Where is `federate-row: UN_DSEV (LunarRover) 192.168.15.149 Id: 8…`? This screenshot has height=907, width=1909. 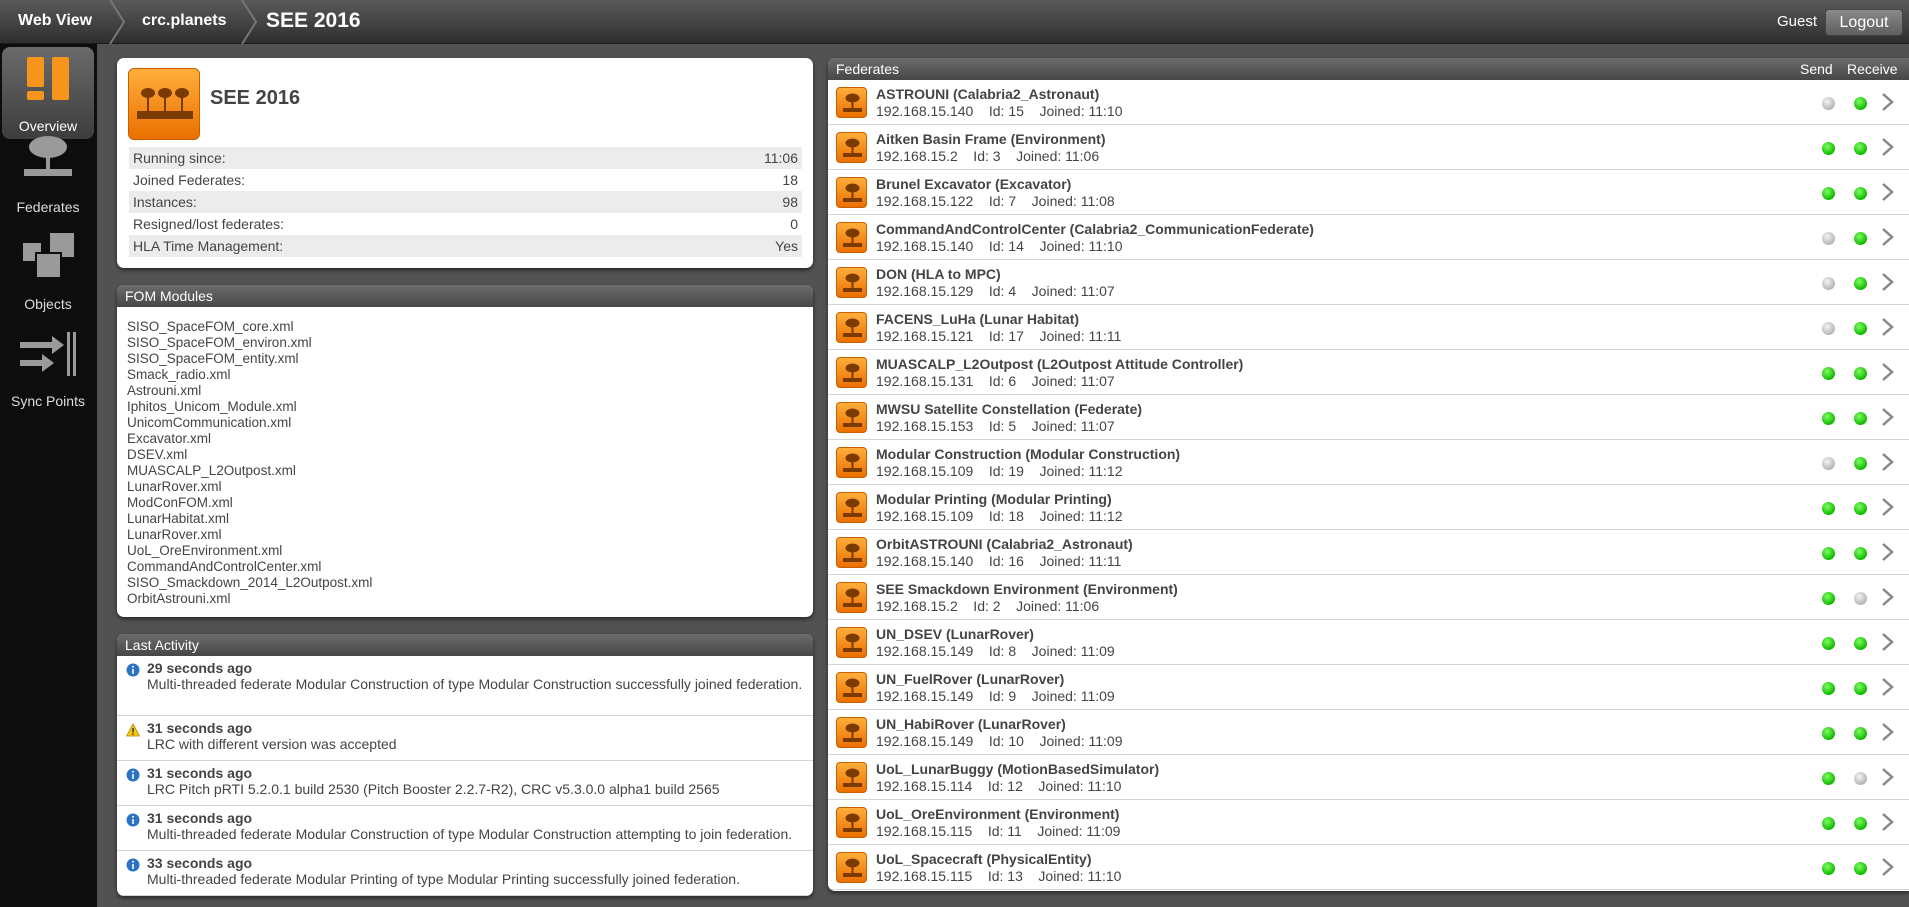 federate-row: UN_DSEV (LunarRover) 192.168.15.149 Id: 8… is located at coordinates (1368, 642).